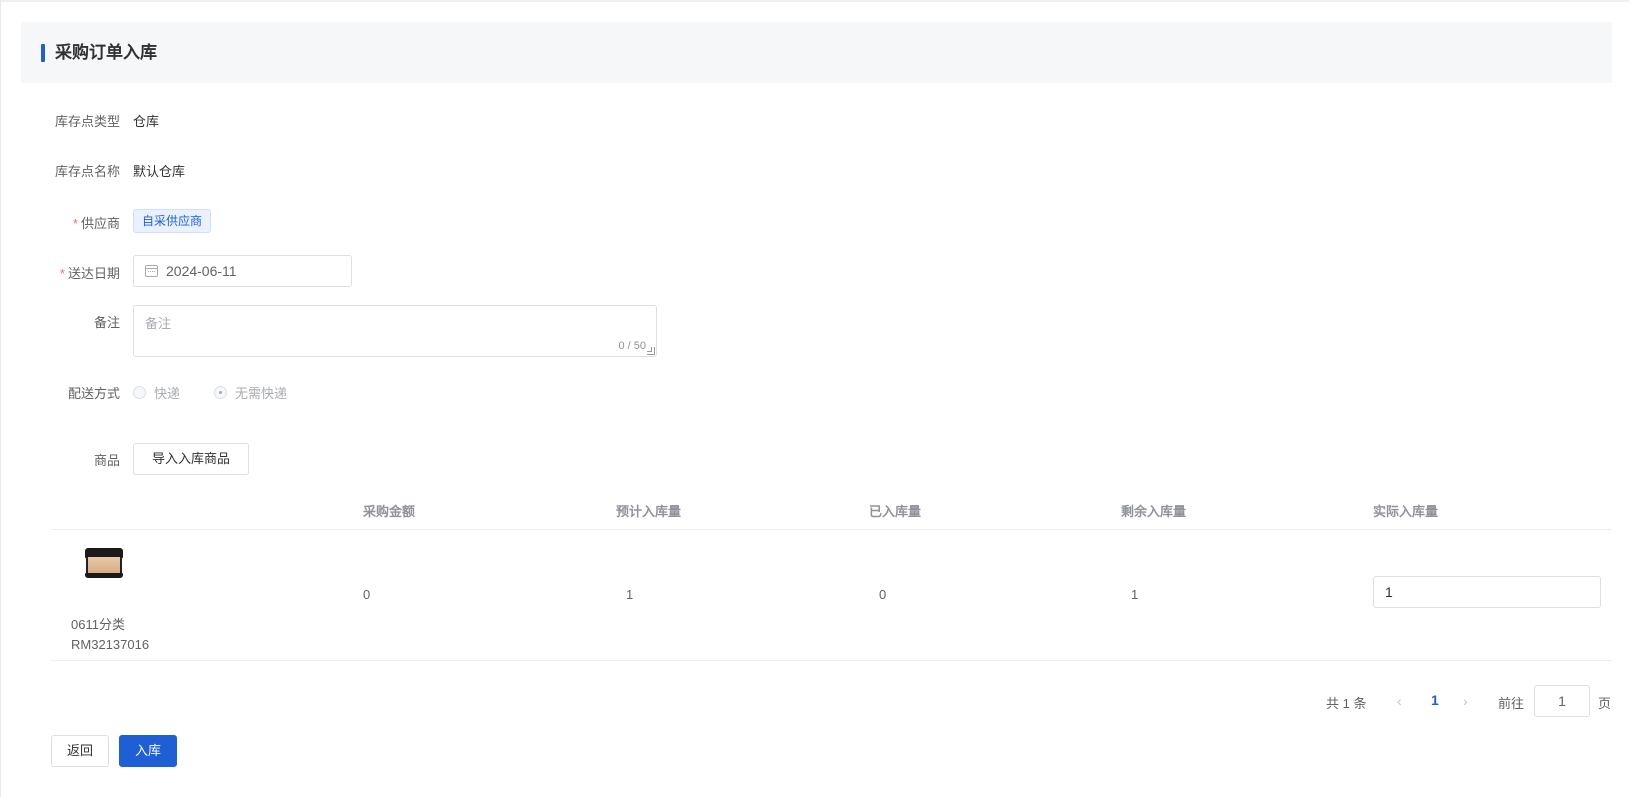 The height and width of the screenshot is (797, 1629). I want to click on stock-point-type-label: 库存点类型, so click(87, 121).